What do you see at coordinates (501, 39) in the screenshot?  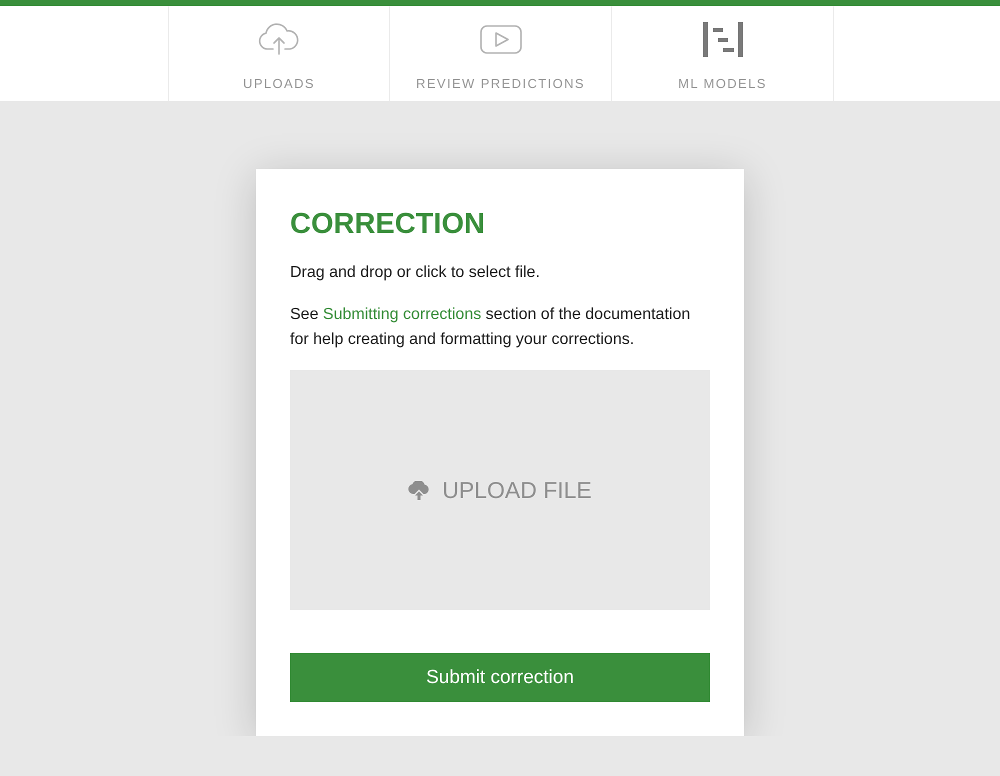 I see `play-icon` at bounding box center [501, 39].